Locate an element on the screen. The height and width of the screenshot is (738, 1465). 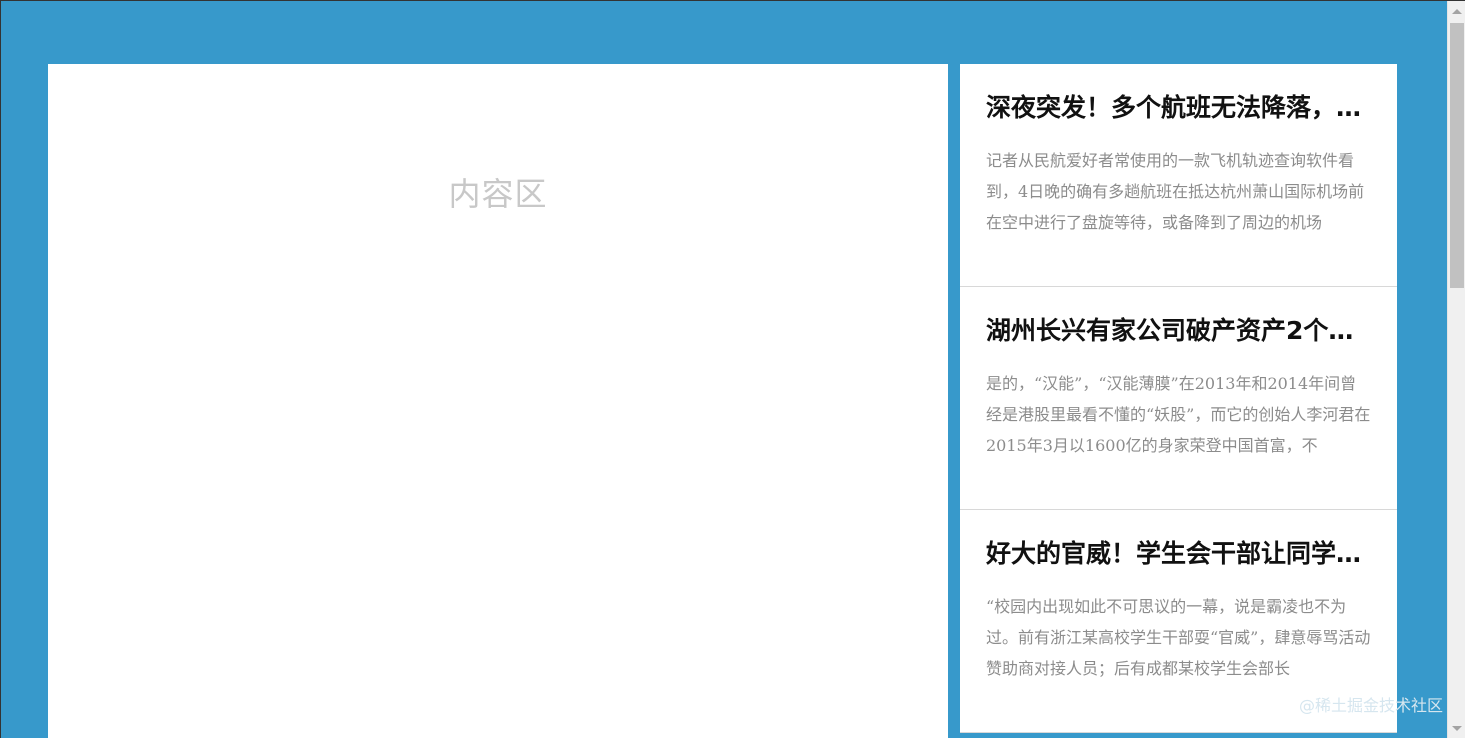
scroll-down-arrow-icon is located at coordinates (1457, 728).